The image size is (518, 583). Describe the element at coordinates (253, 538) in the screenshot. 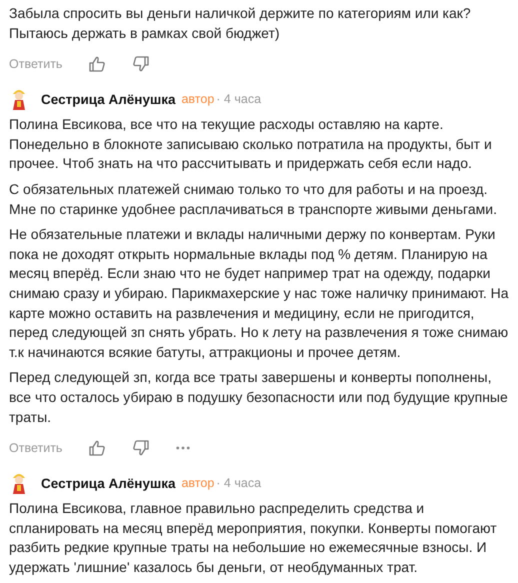

I see `comment-text: Полина Евсикова, главное правильно распределить средства и спланировать на месяц вперёд мероприятия, покупки. Конверты помогают разбить редкие крупные траты на небольшие но ежемесячные взносы. И удержать 'лишние' казалось бы деньги, от необдуманных трат.` at that location.